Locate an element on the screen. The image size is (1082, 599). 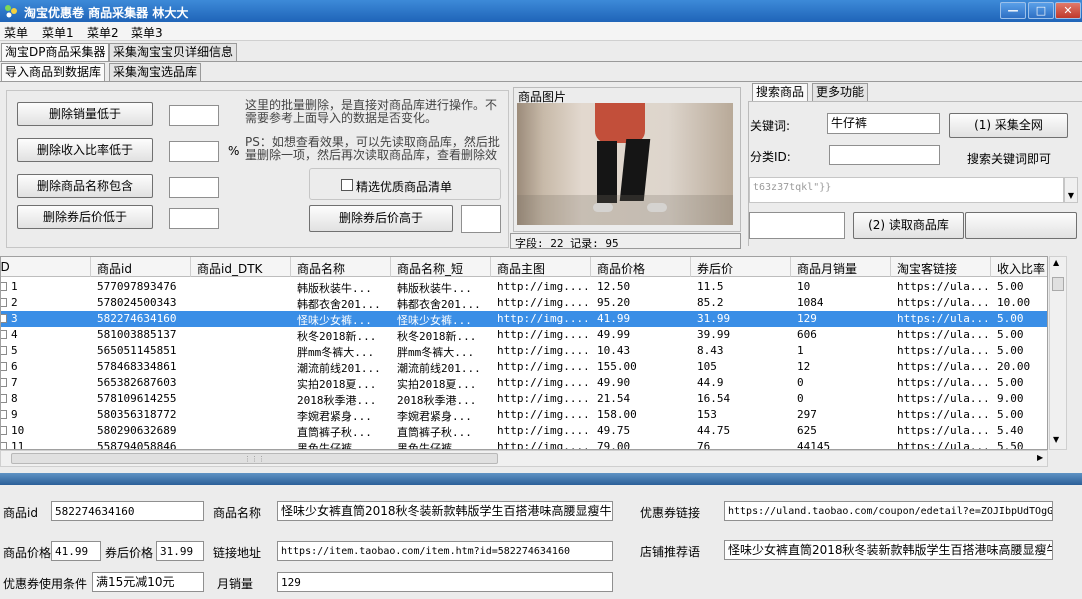
collect-all-network-button: (1) 采集全网 is located at coordinates (1008, 125).